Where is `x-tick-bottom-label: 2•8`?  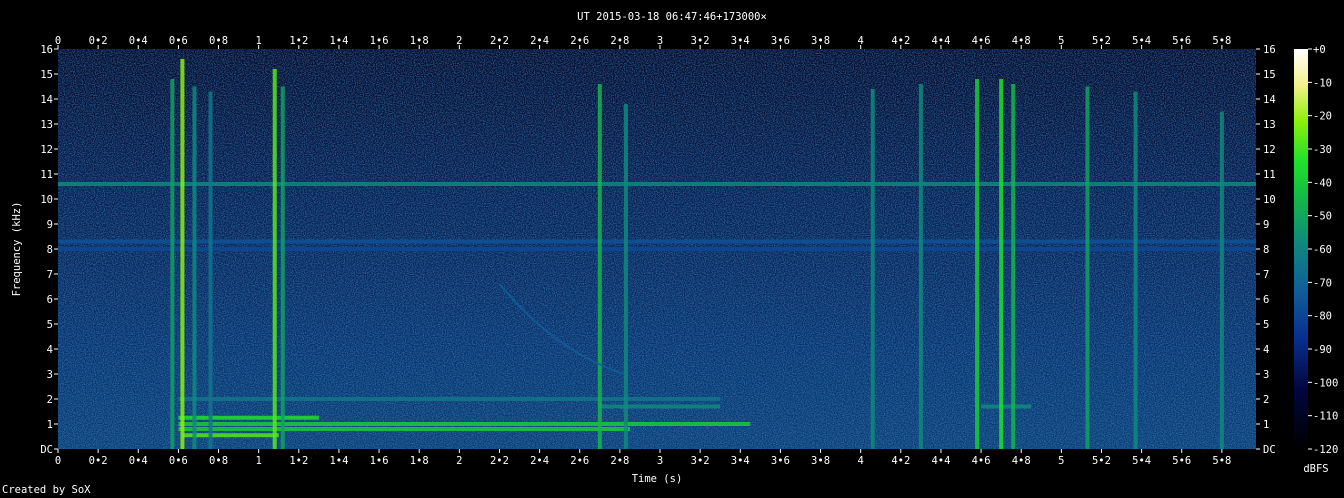
x-tick-bottom-label: 2•8 is located at coordinates (619, 461).